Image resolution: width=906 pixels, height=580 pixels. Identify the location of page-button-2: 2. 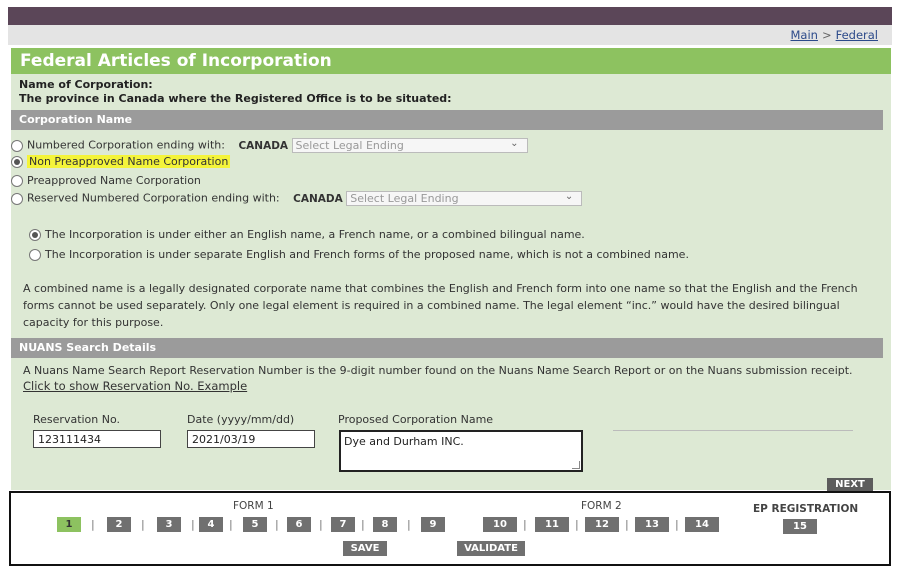
(119, 524).